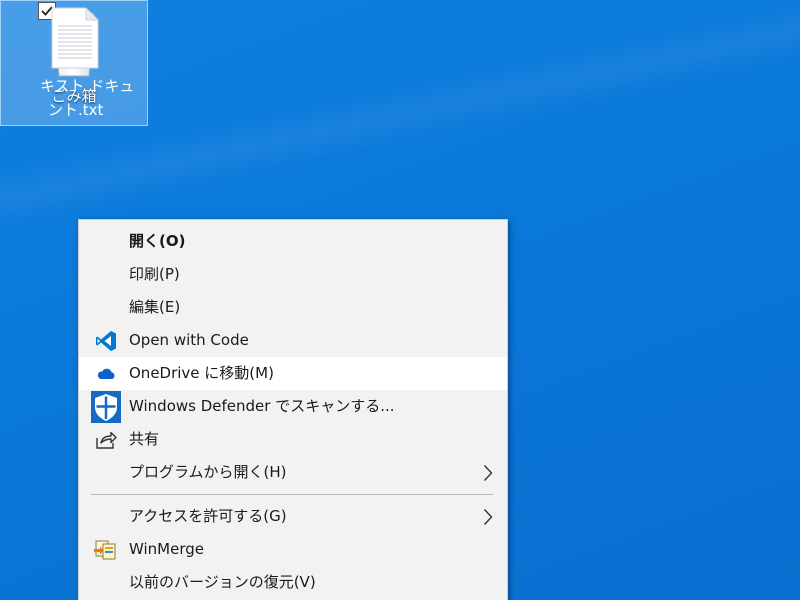 The height and width of the screenshot is (600, 800). What do you see at coordinates (154, 274) in the screenshot?
I see `menu-item-label: 印刷(P)` at bounding box center [154, 274].